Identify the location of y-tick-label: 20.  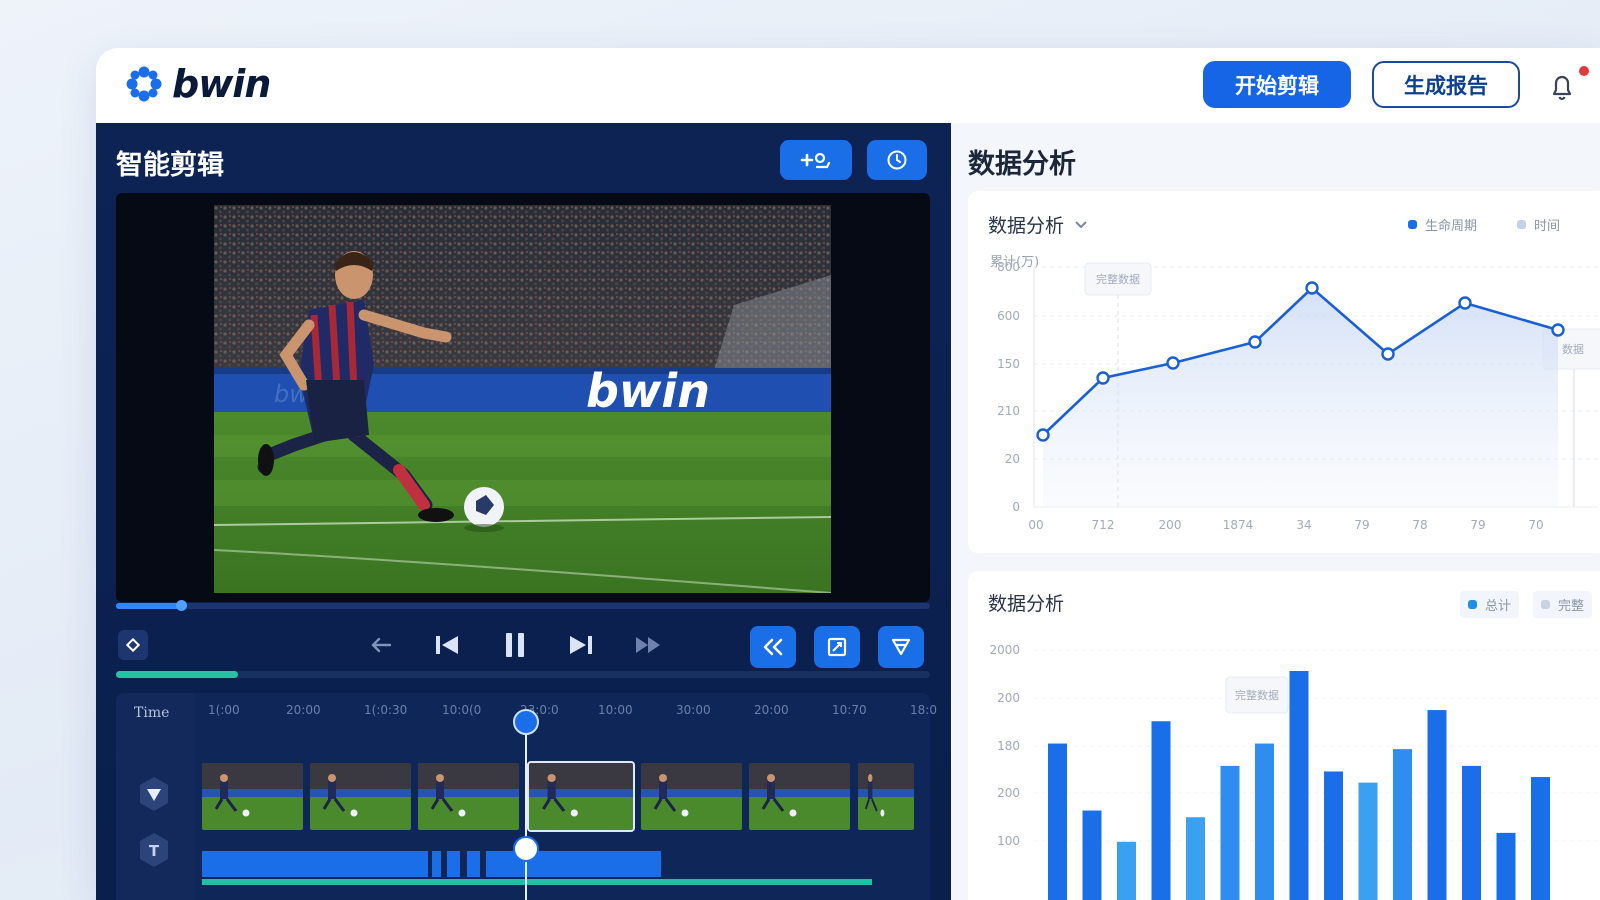
(1012, 459).